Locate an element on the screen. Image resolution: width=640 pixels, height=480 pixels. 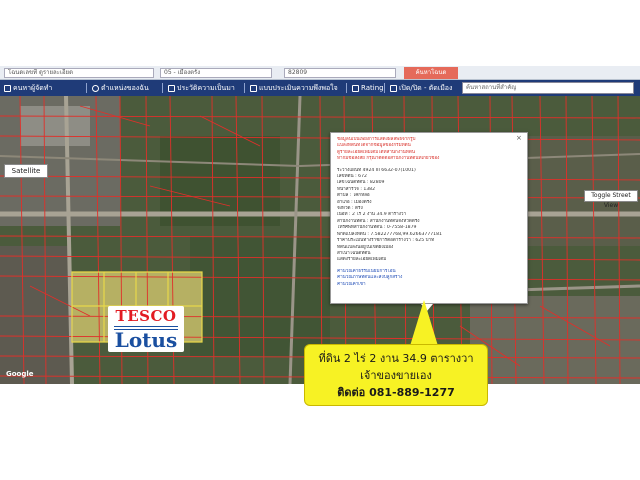
nav-item-label: แบบประเมินความพึงพอใจ is located at coordinates (298, 88).